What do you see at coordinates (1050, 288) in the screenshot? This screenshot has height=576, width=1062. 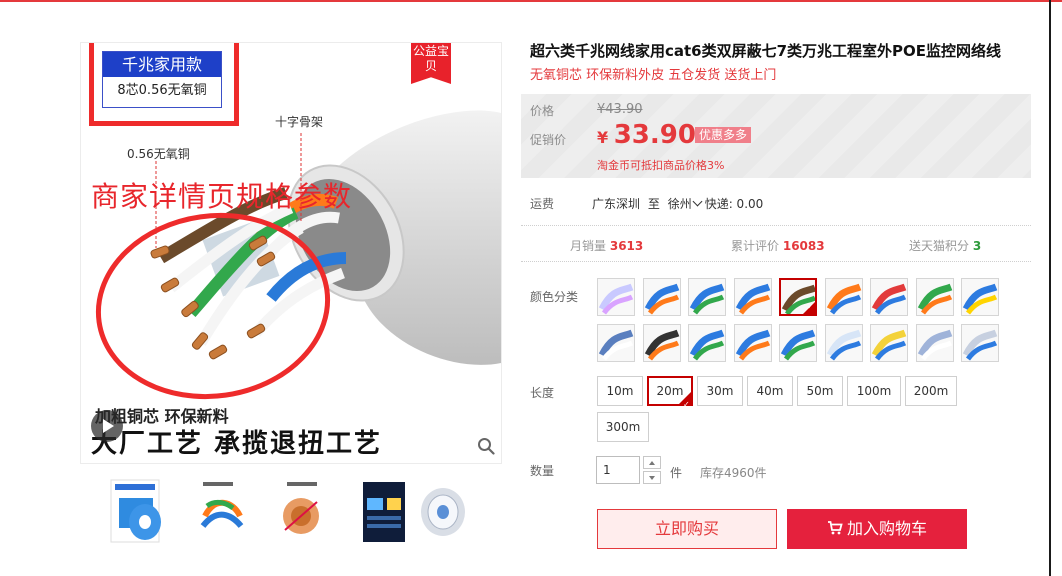 I see `window-edge` at bounding box center [1050, 288].